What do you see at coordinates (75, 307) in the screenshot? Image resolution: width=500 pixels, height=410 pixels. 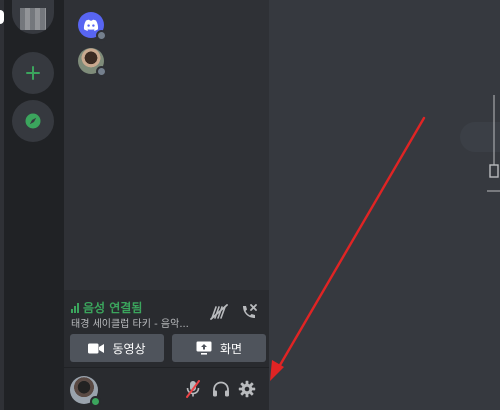 I see `signal-strength-icon` at bounding box center [75, 307].